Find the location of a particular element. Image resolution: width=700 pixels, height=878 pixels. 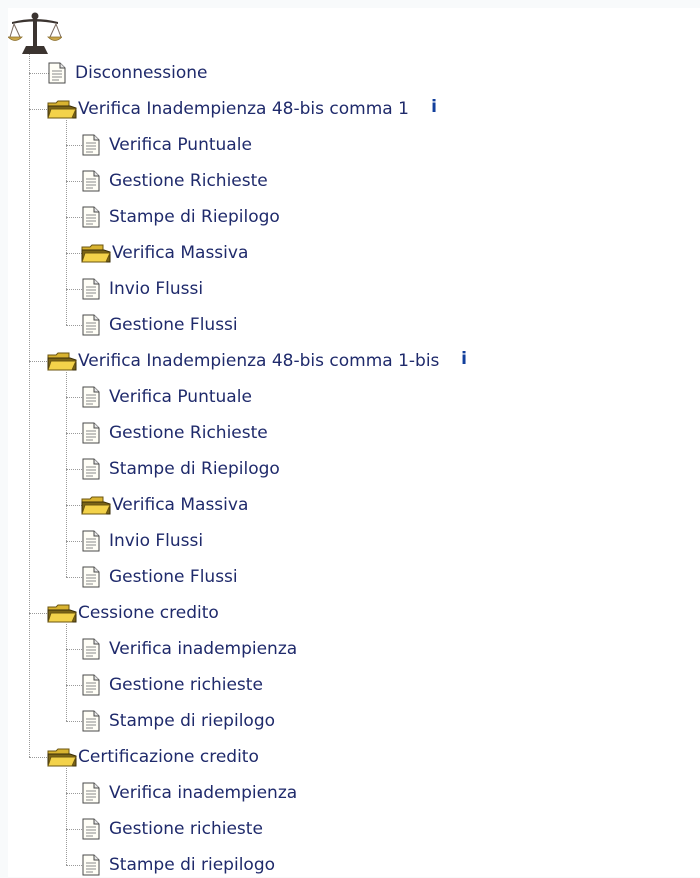

logout-link-label: Disconnessione is located at coordinates (141, 73).